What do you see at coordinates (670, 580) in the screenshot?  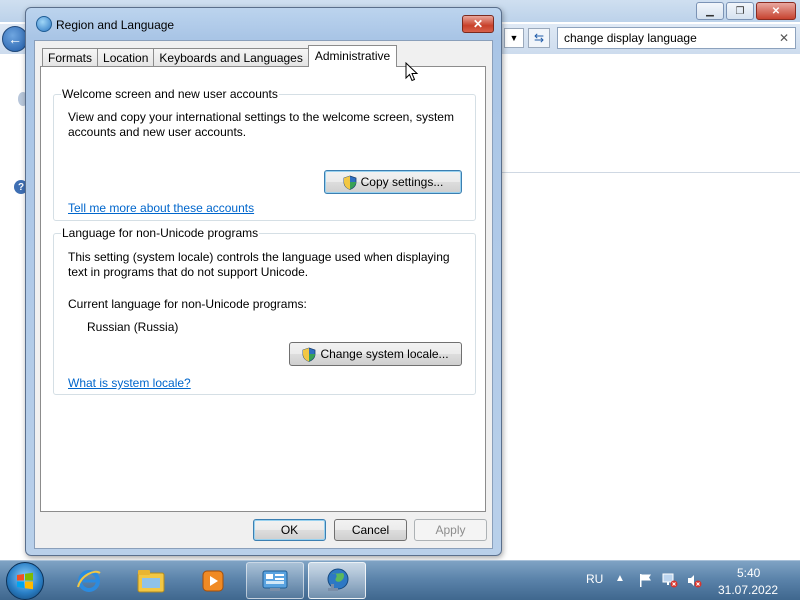 I see `network-icon` at bounding box center [670, 580].